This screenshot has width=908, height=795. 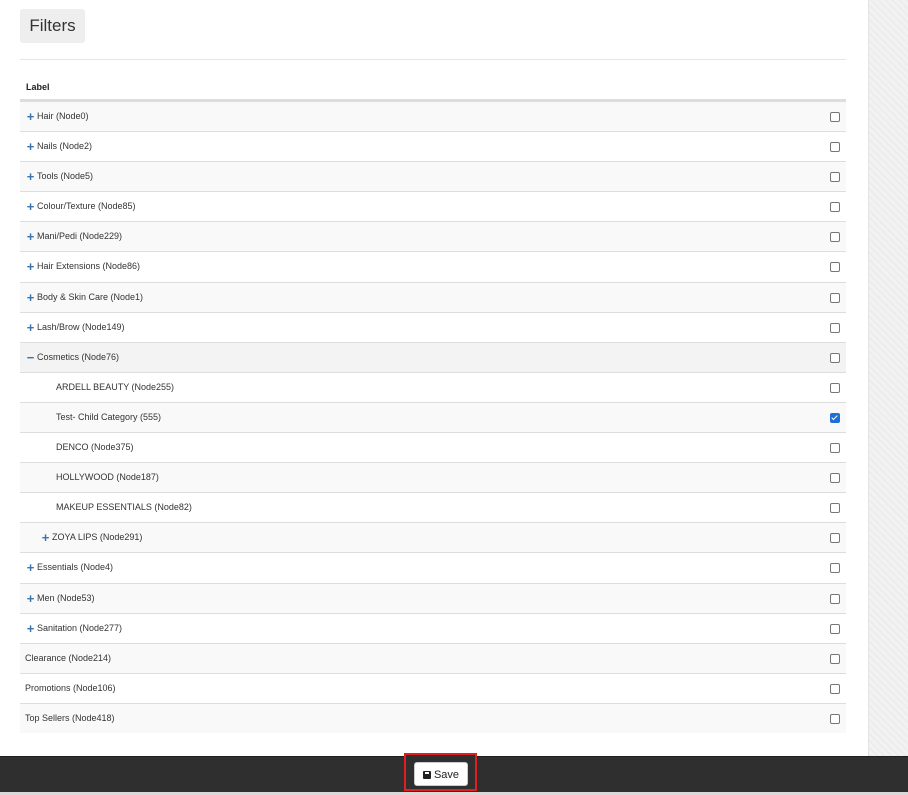 I want to click on row-label-text: Men (Node53), so click(x=66, y=597).